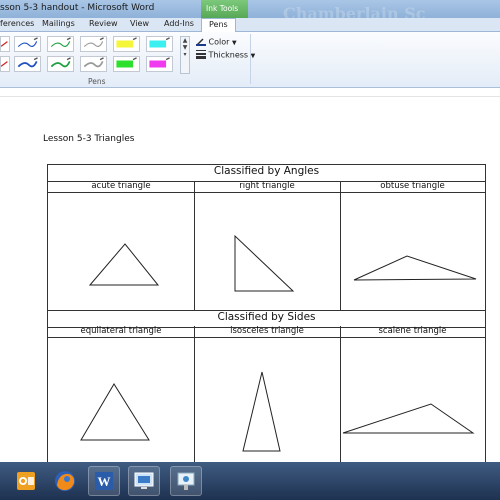  I want to click on word-icon: W, so click(104, 481).